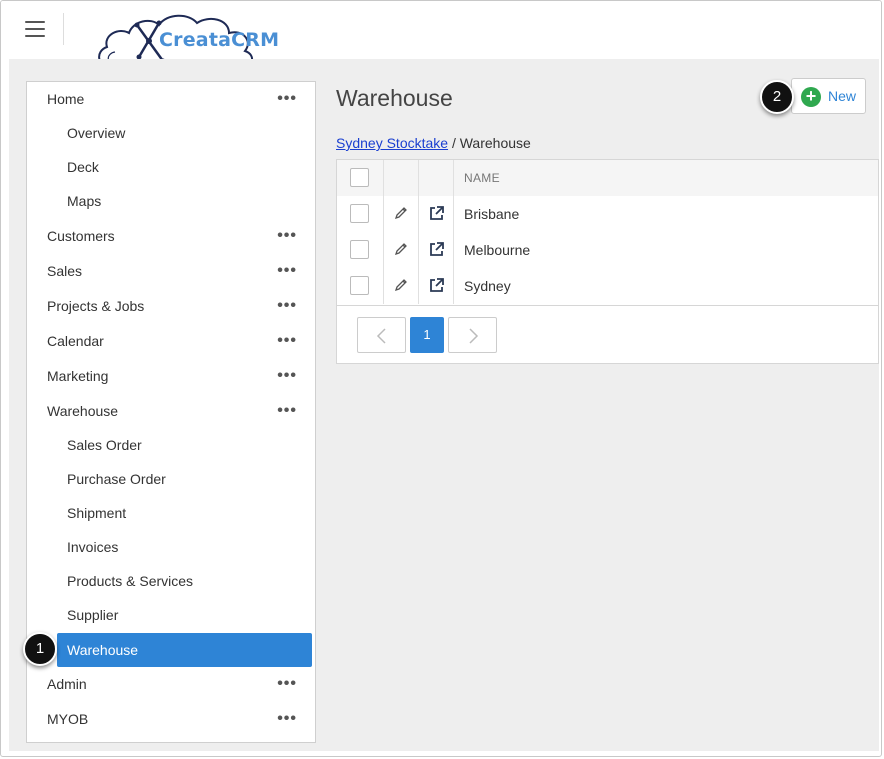  What do you see at coordinates (171, 167) in the screenshot?
I see `sidebar-item-deck: Deck` at bounding box center [171, 167].